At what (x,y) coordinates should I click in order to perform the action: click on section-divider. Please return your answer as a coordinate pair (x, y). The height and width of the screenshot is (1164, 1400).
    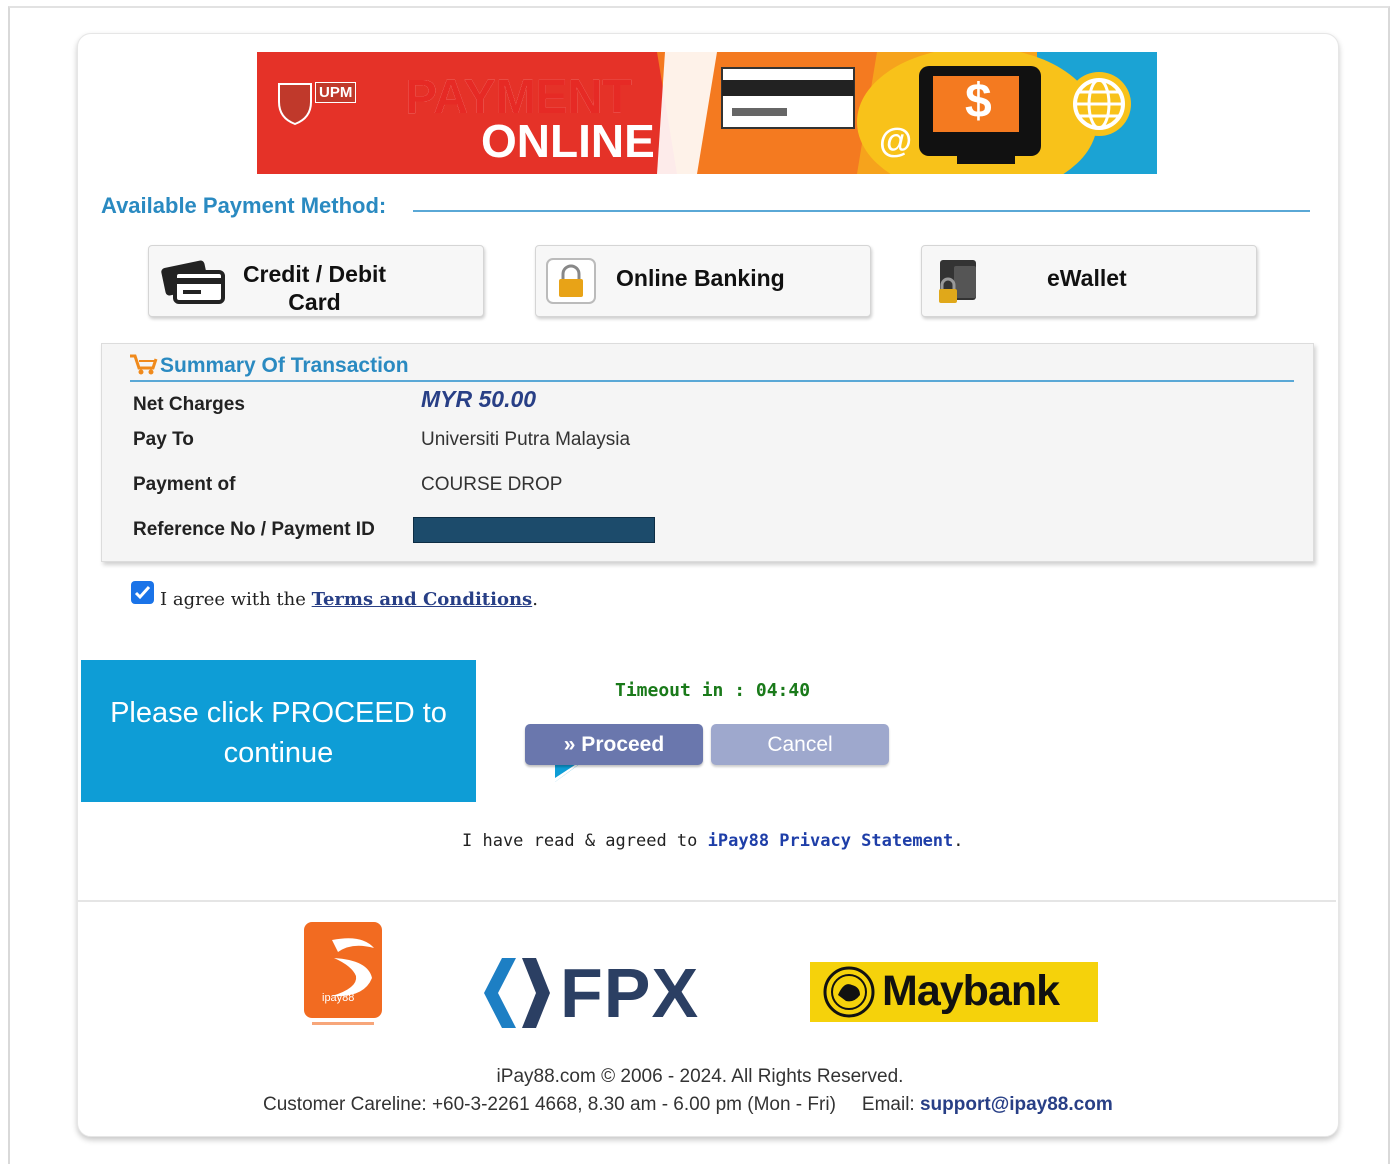
    Looking at the image, I should click on (861, 211).